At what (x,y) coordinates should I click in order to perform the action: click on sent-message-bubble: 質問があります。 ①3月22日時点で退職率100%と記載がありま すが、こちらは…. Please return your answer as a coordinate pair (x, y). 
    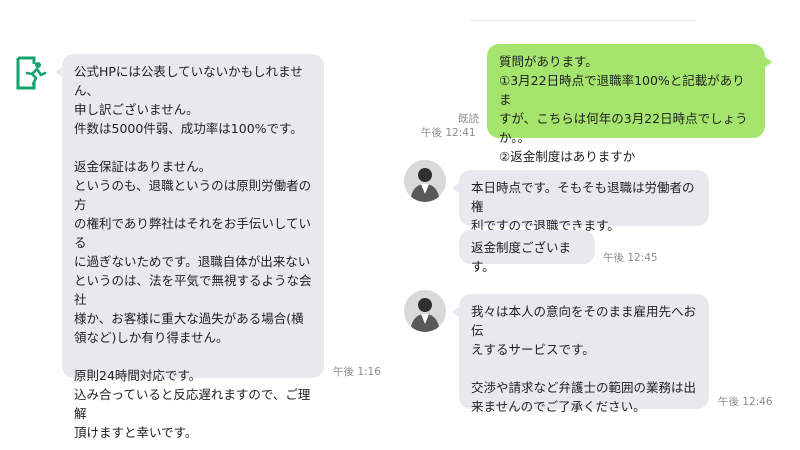
    Looking at the image, I should click on (629, 104).